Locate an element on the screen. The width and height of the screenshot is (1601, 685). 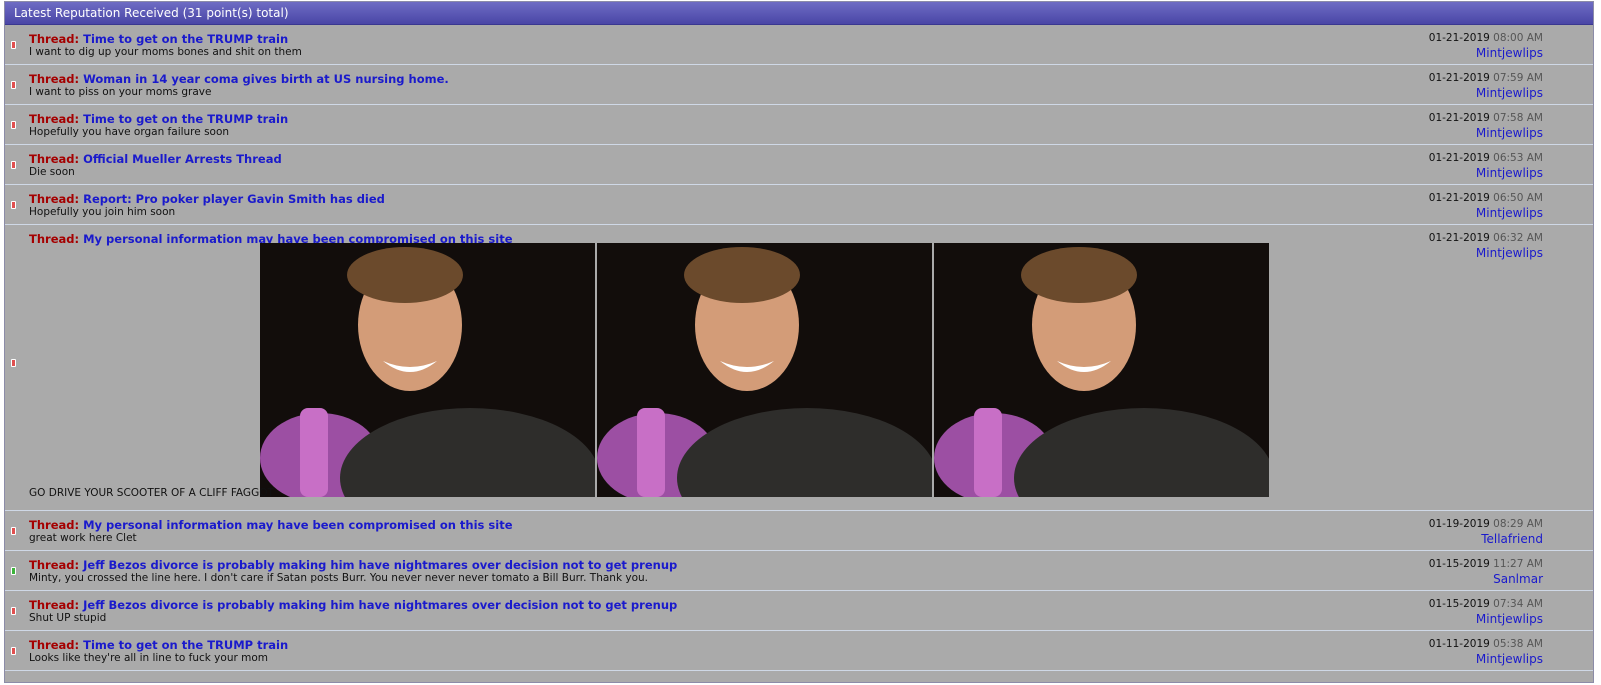
thread-link: Official Mueller Arrests Thread is located at coordinates (182, 159).